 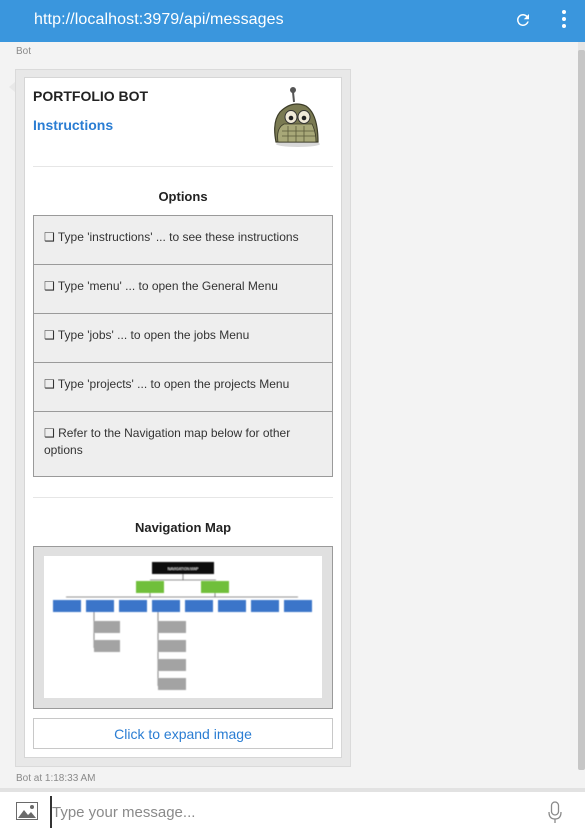 What do you see at coordinates (183, 569) in the screenshot?
I see `map-root-label: NAVIGATION MAP` at bounding box center [183, 569].